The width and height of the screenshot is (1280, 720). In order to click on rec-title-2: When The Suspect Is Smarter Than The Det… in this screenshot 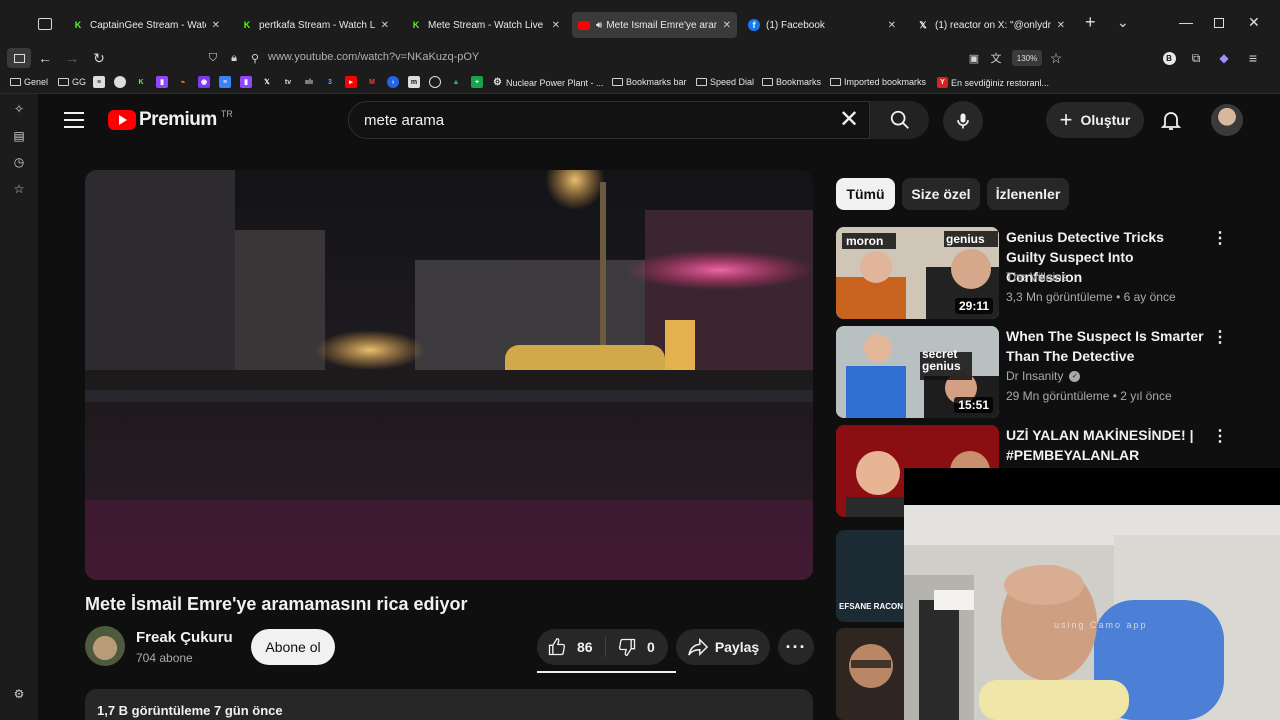, I will do `click(1105, 346)`.